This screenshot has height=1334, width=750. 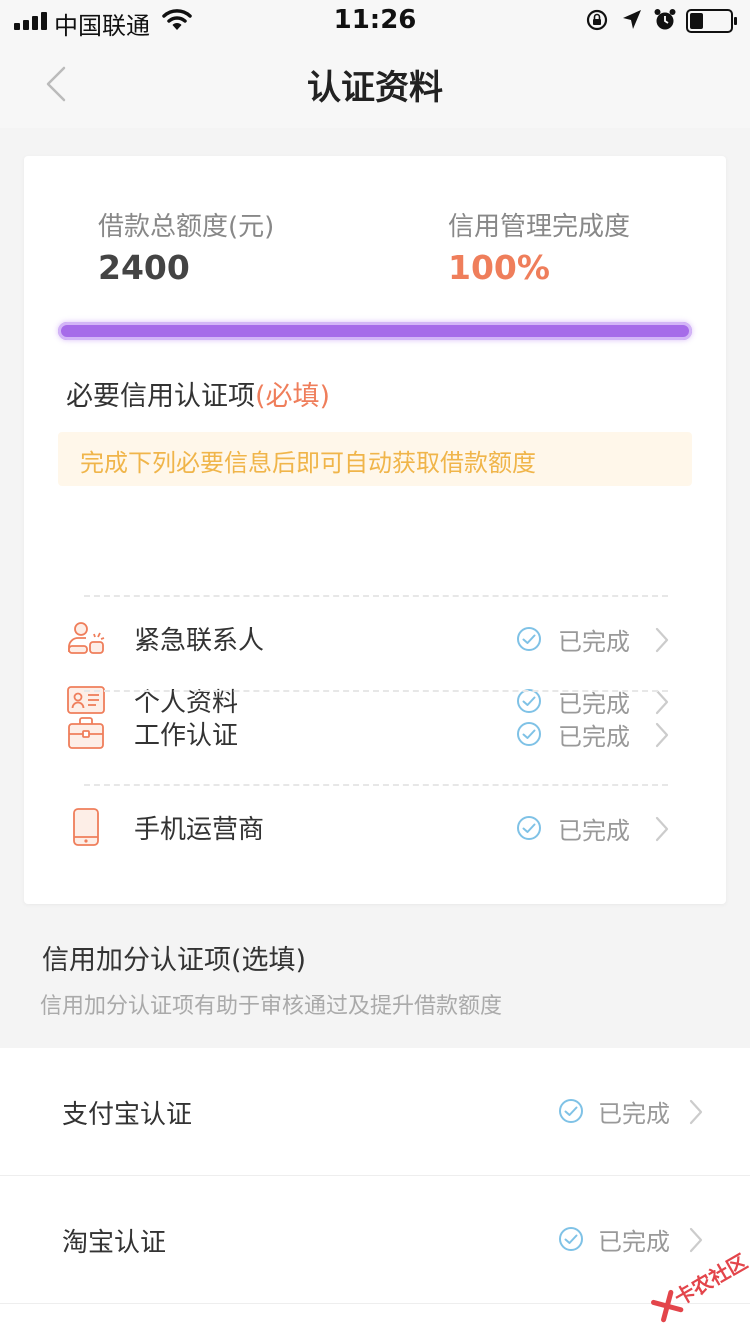 I want to click on completion-label: 信用管理完成度, so click(x=539, y=227).